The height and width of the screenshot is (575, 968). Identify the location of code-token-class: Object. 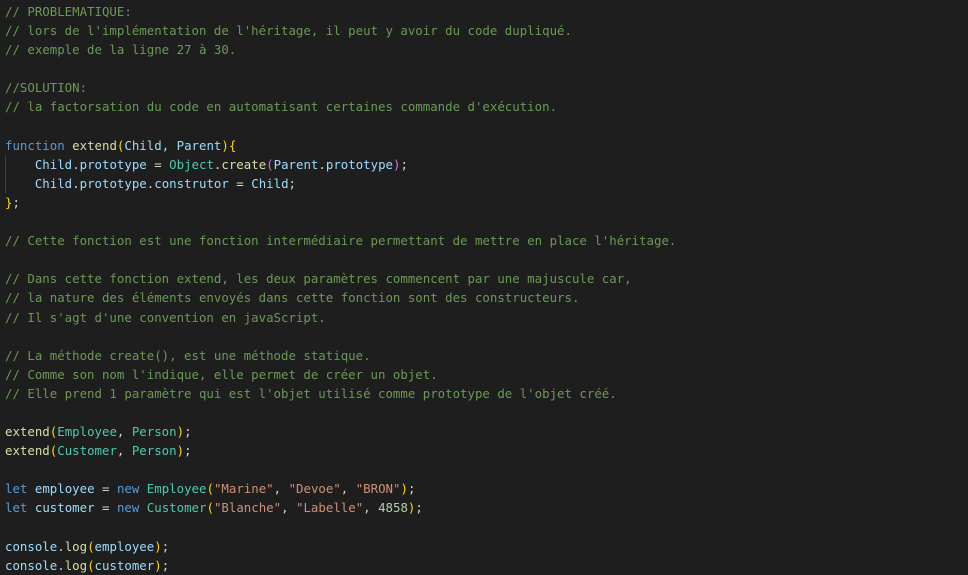
(191, 164).